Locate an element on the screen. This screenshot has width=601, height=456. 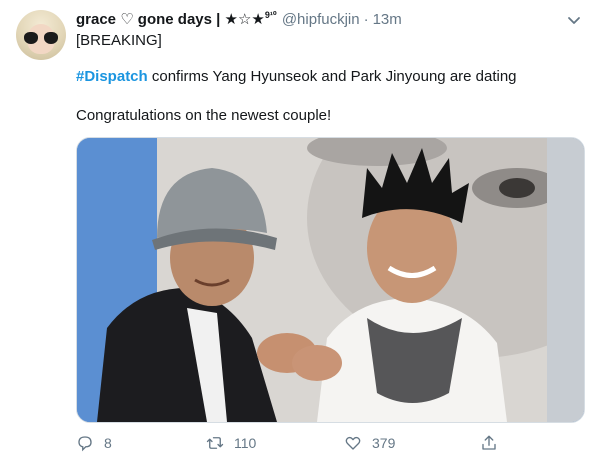
reply-count: 8 is located at coordinates (108, 443).